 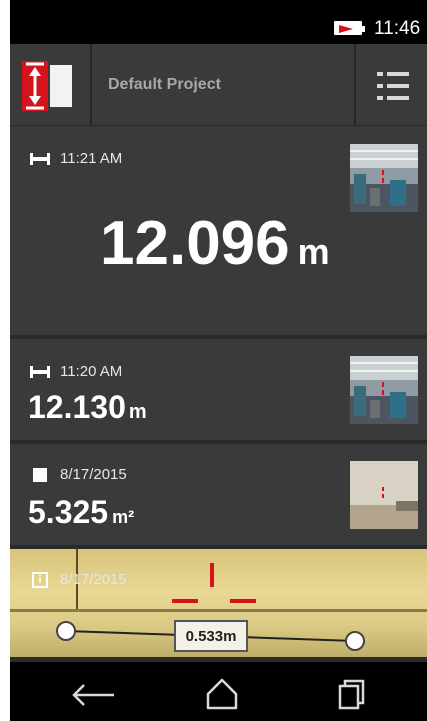 What do you see at coordinates (164, 85) in the screenshot?
I see `project-title: Default Project` at bounding box center [164, 85].